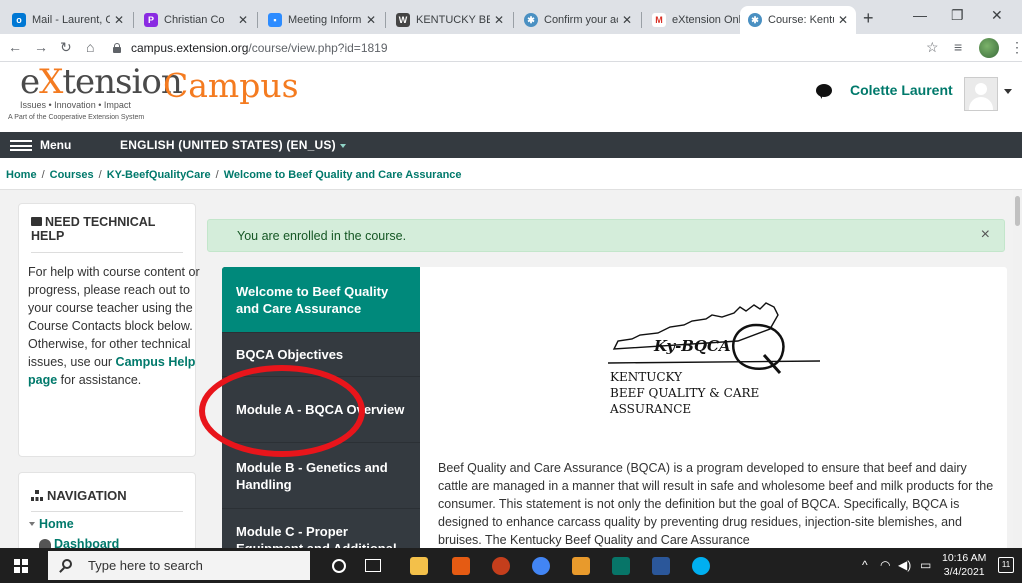 Image resolution: width=1022 pixels, height=583 pixels. Describe the element at coordinates (282, 411) in the screenshot. I see `red-annotation-circle` at that location.